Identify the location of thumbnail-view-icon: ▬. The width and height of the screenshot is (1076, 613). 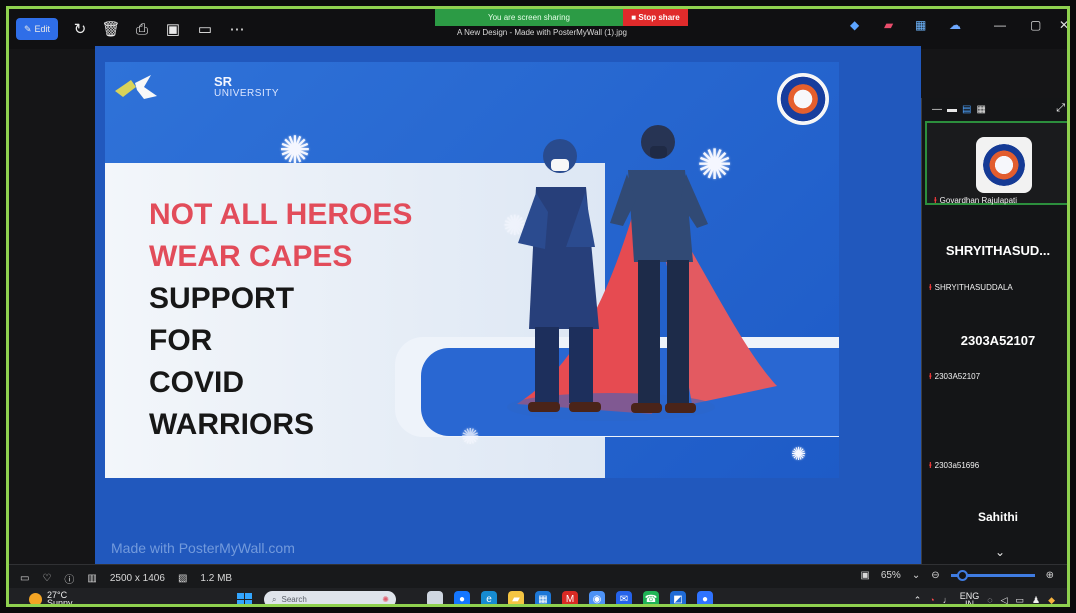
(952, 109).